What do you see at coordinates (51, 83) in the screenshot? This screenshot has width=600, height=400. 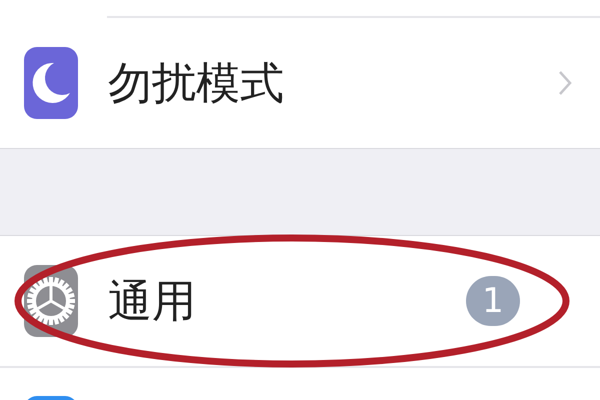 I see `moon-icon` at bounding box center [51, 83].